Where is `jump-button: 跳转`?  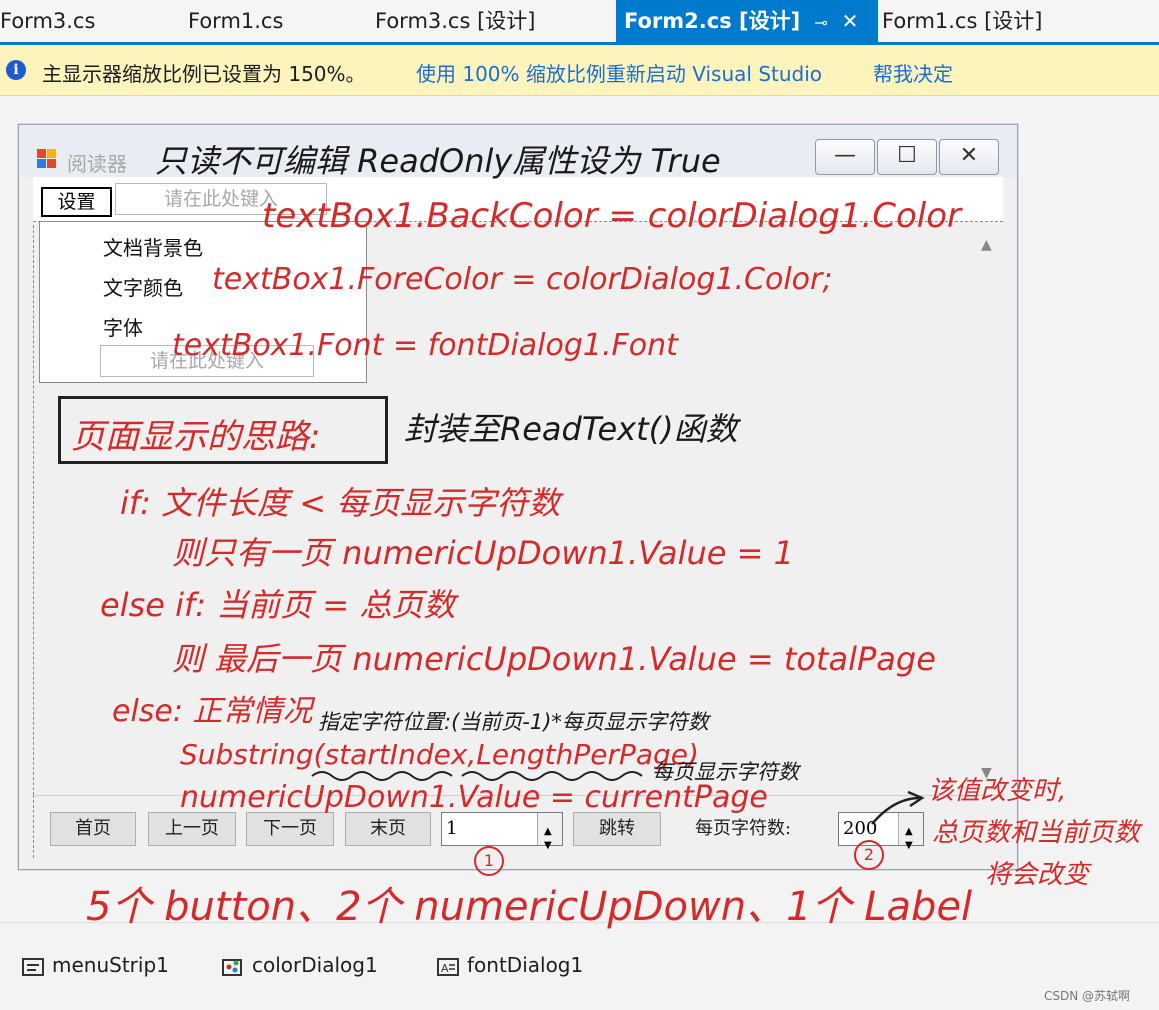 jump-button: 跳转 is located at coordinates (617, 829).